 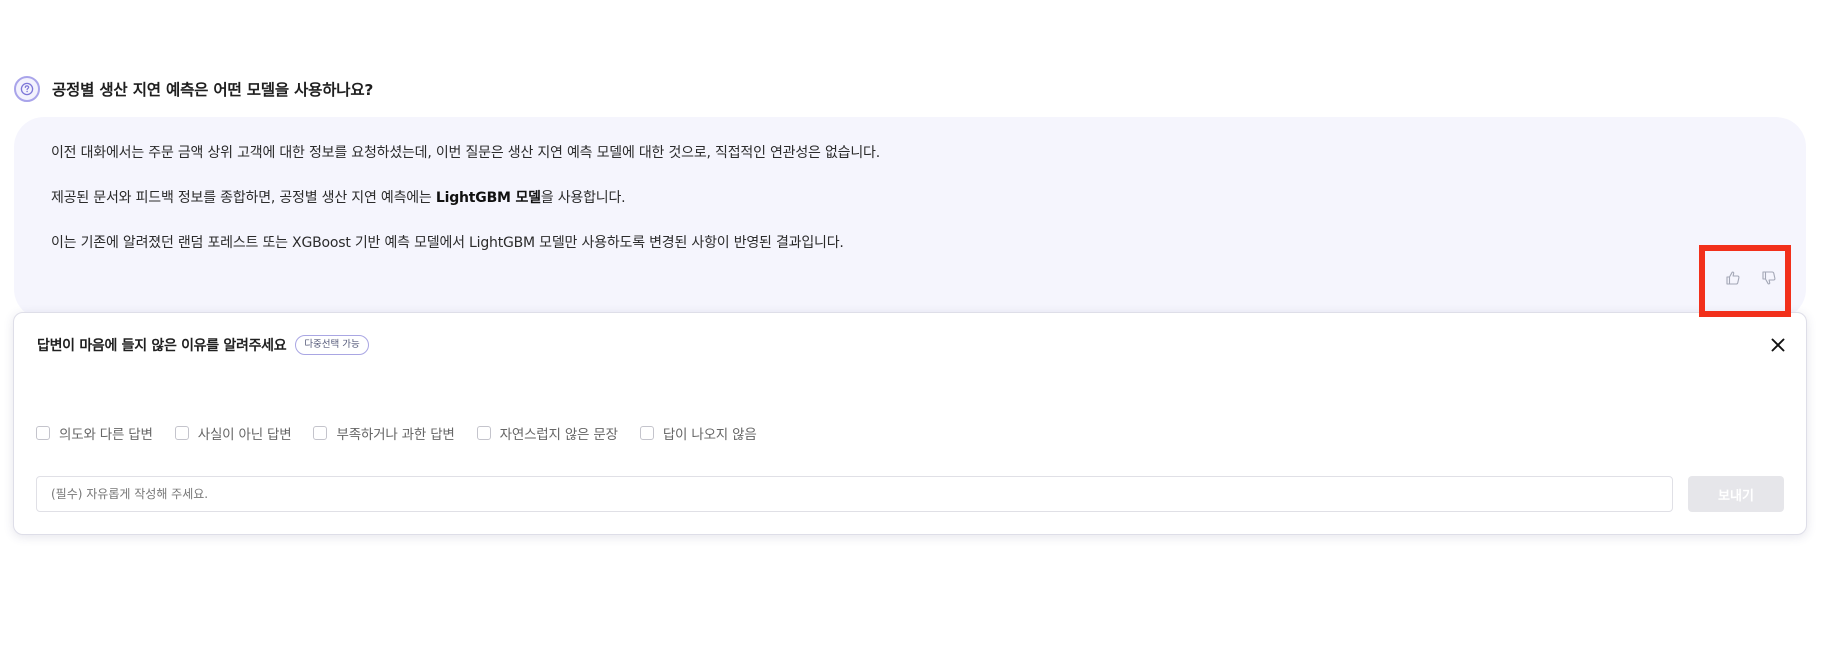 What do you see at coordinates (27, 89) in the screenshot?
I see `question-circle-icon` at bounding box center [27, 89].